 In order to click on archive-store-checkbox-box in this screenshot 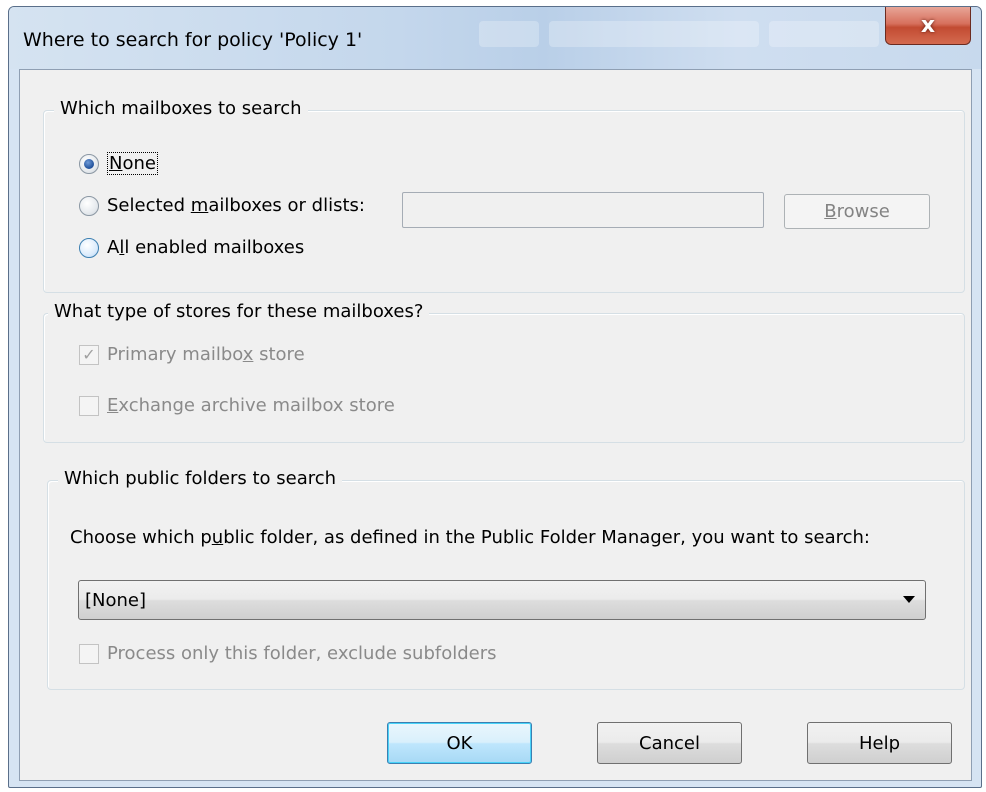, I will do `click(89, 405)`.